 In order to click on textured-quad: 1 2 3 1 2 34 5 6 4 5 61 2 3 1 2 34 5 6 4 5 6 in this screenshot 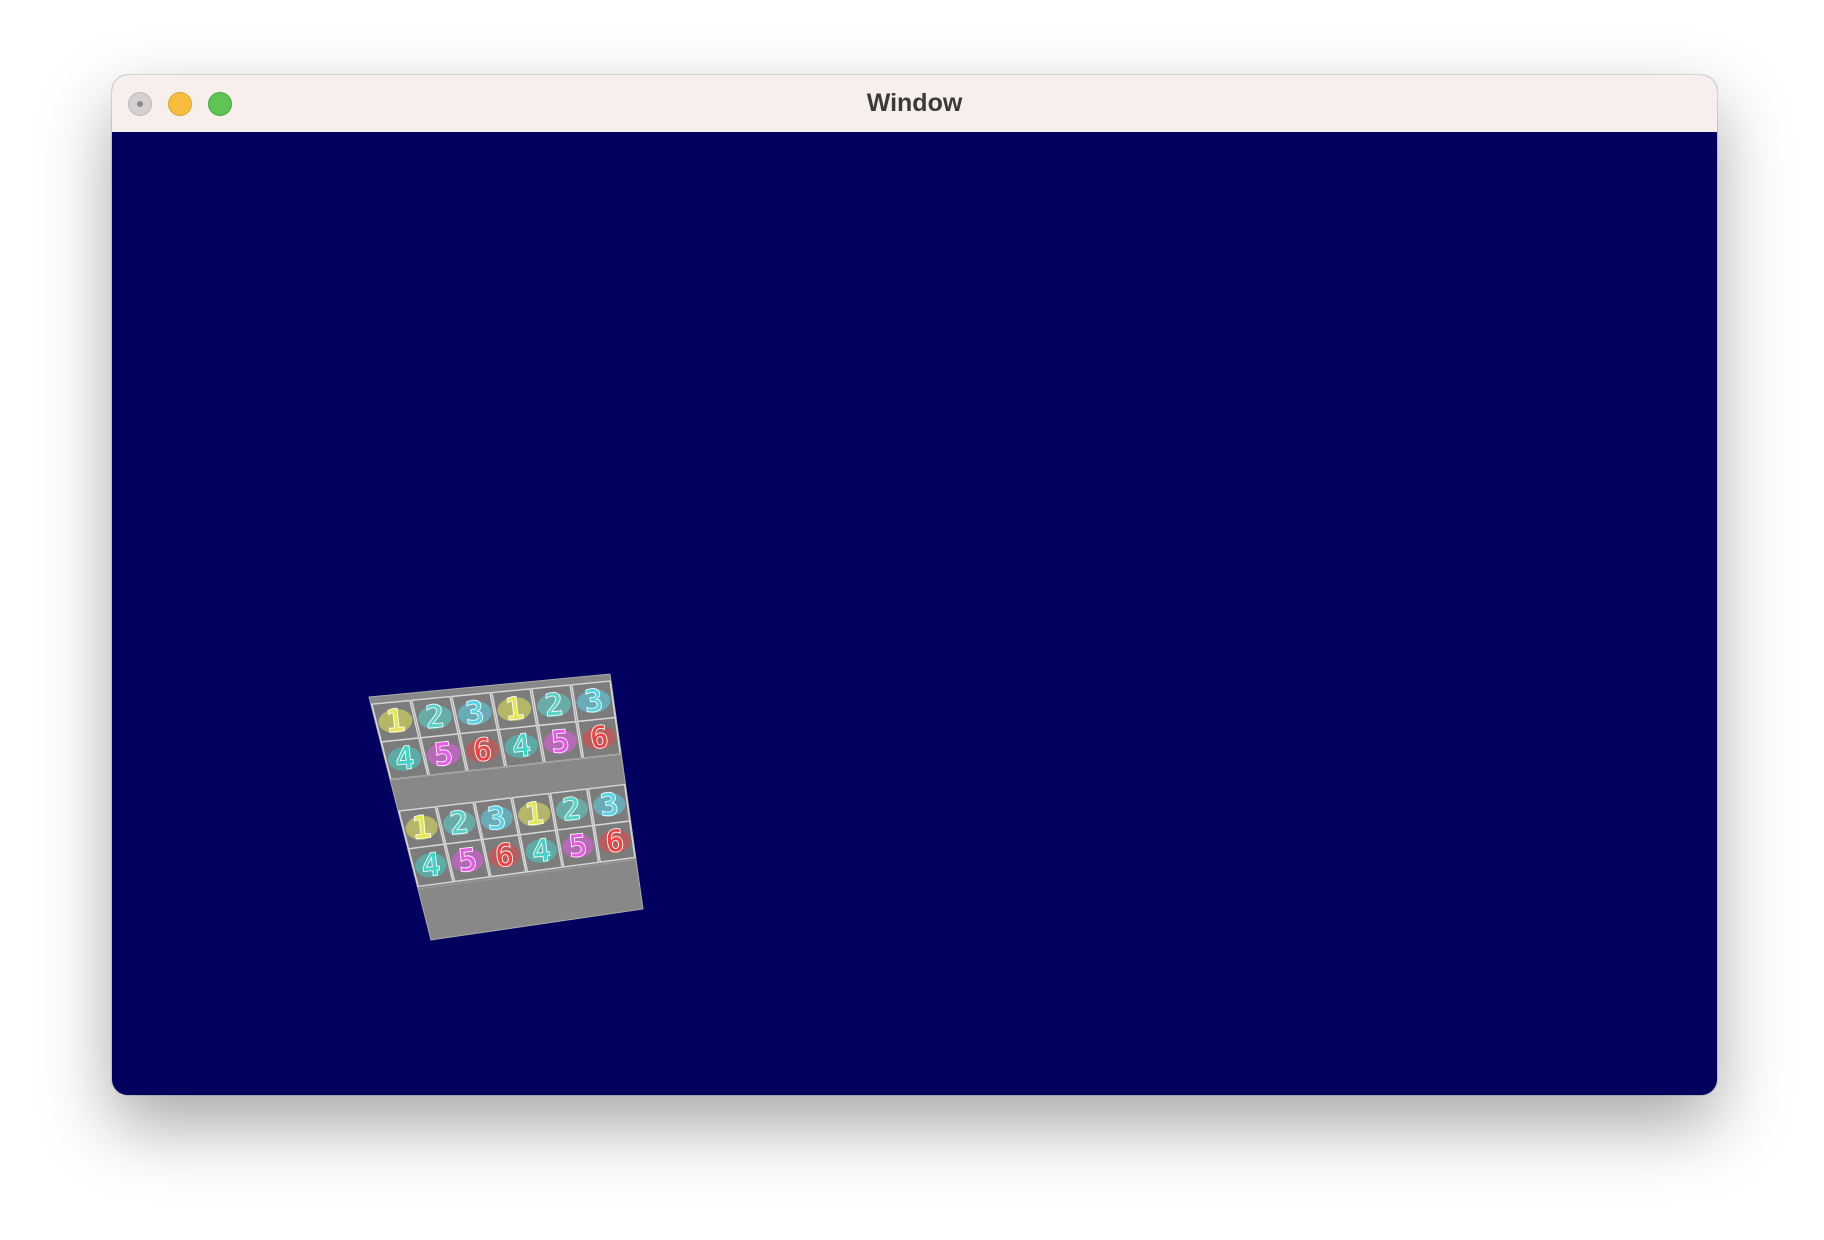, I will do `click(506, 807)`.